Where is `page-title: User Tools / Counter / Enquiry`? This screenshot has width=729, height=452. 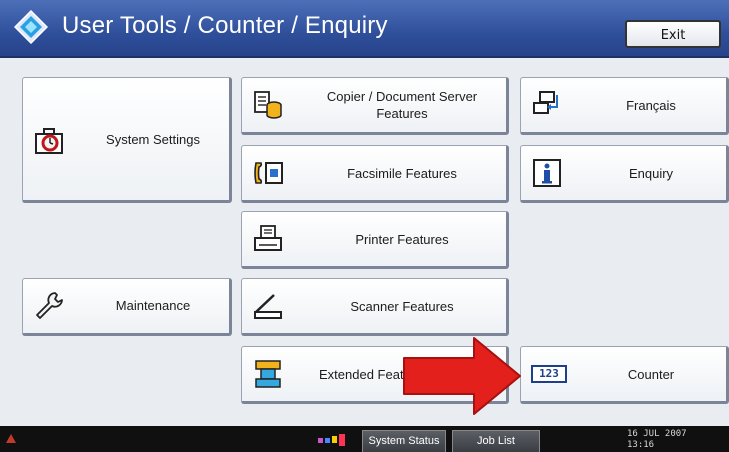 page-title: User Tools / Counter / Enquiry is located at coordinates (225, 25).